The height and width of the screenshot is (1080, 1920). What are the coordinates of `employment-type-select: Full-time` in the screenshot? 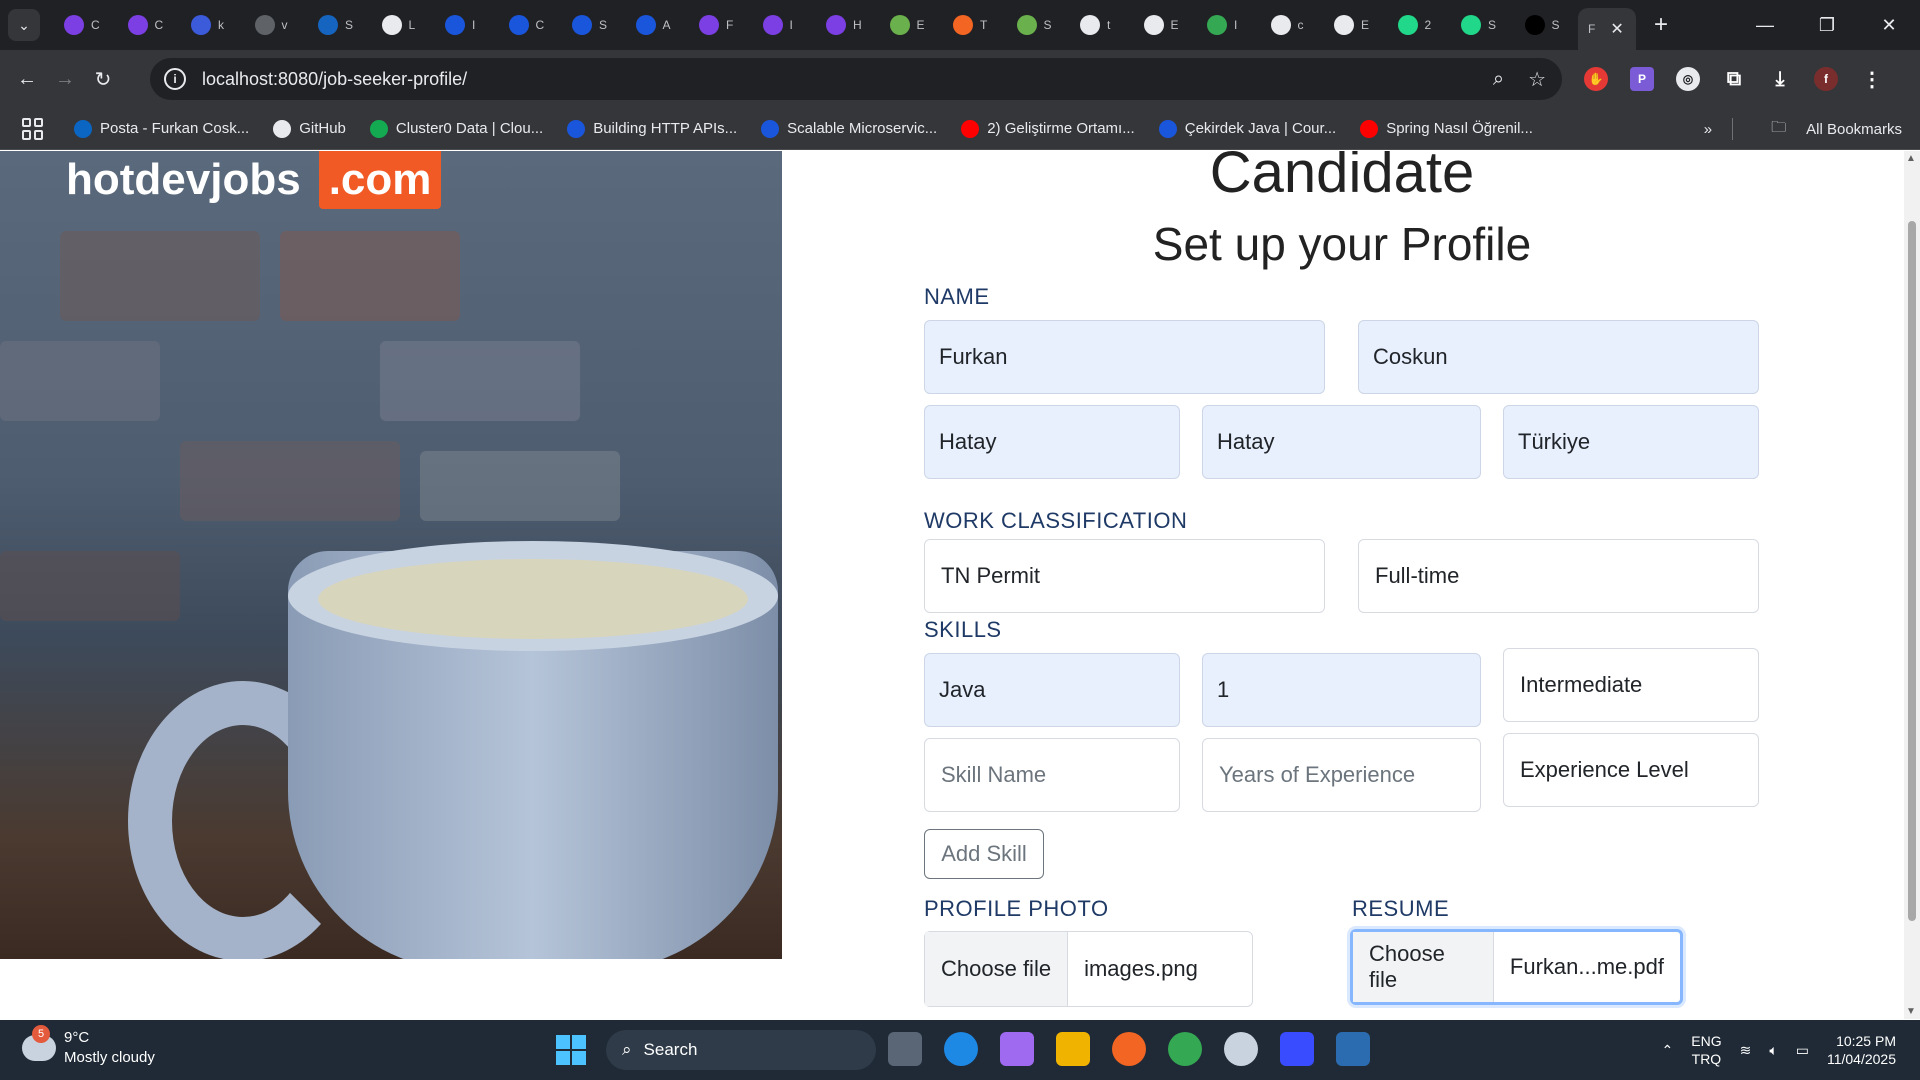 It's located at (1558, 576).